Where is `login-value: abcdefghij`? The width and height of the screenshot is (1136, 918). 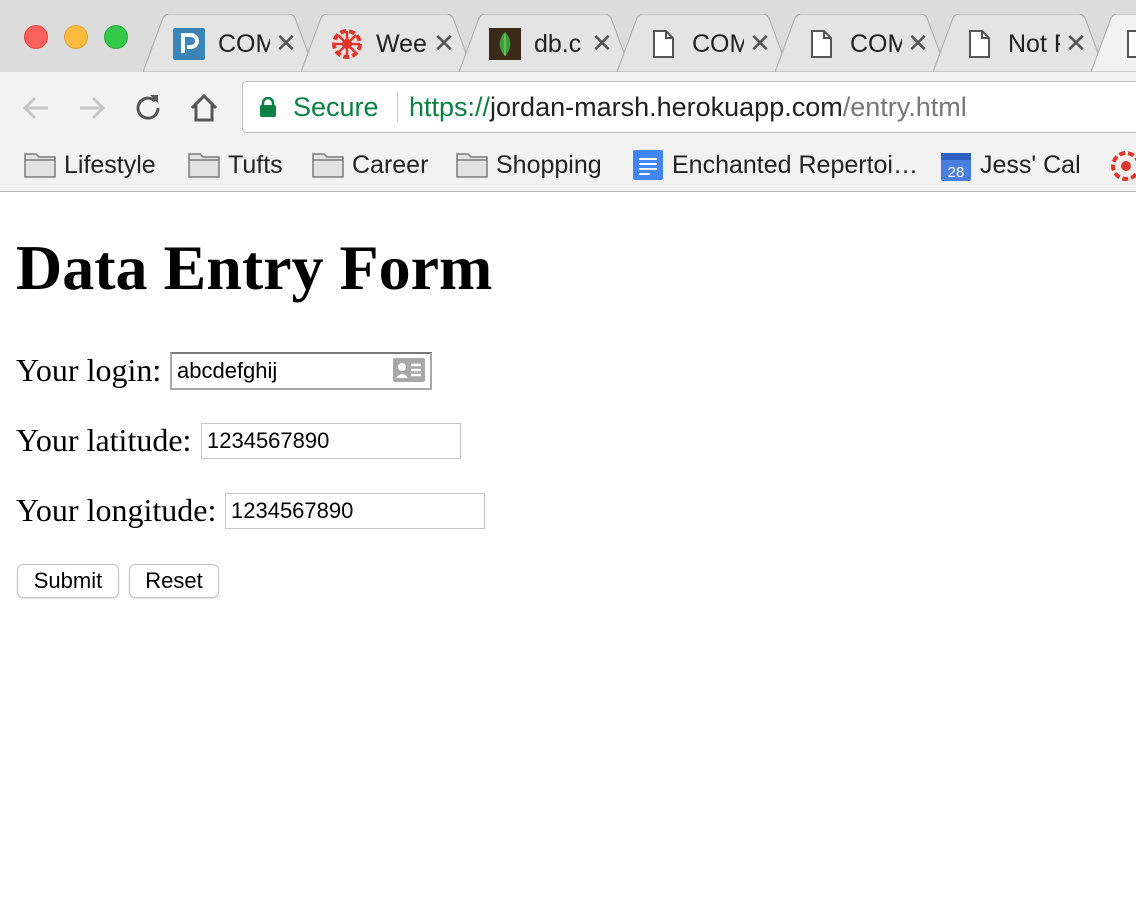
login-value: abcdefghij is located at coordinates (227, 370).